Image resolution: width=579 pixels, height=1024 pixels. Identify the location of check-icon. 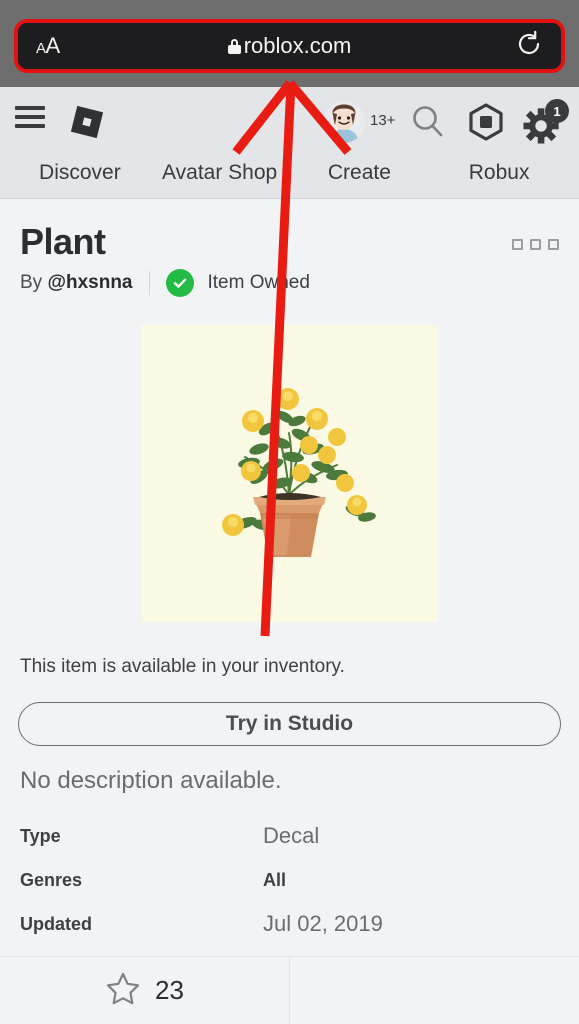
(179, 283).